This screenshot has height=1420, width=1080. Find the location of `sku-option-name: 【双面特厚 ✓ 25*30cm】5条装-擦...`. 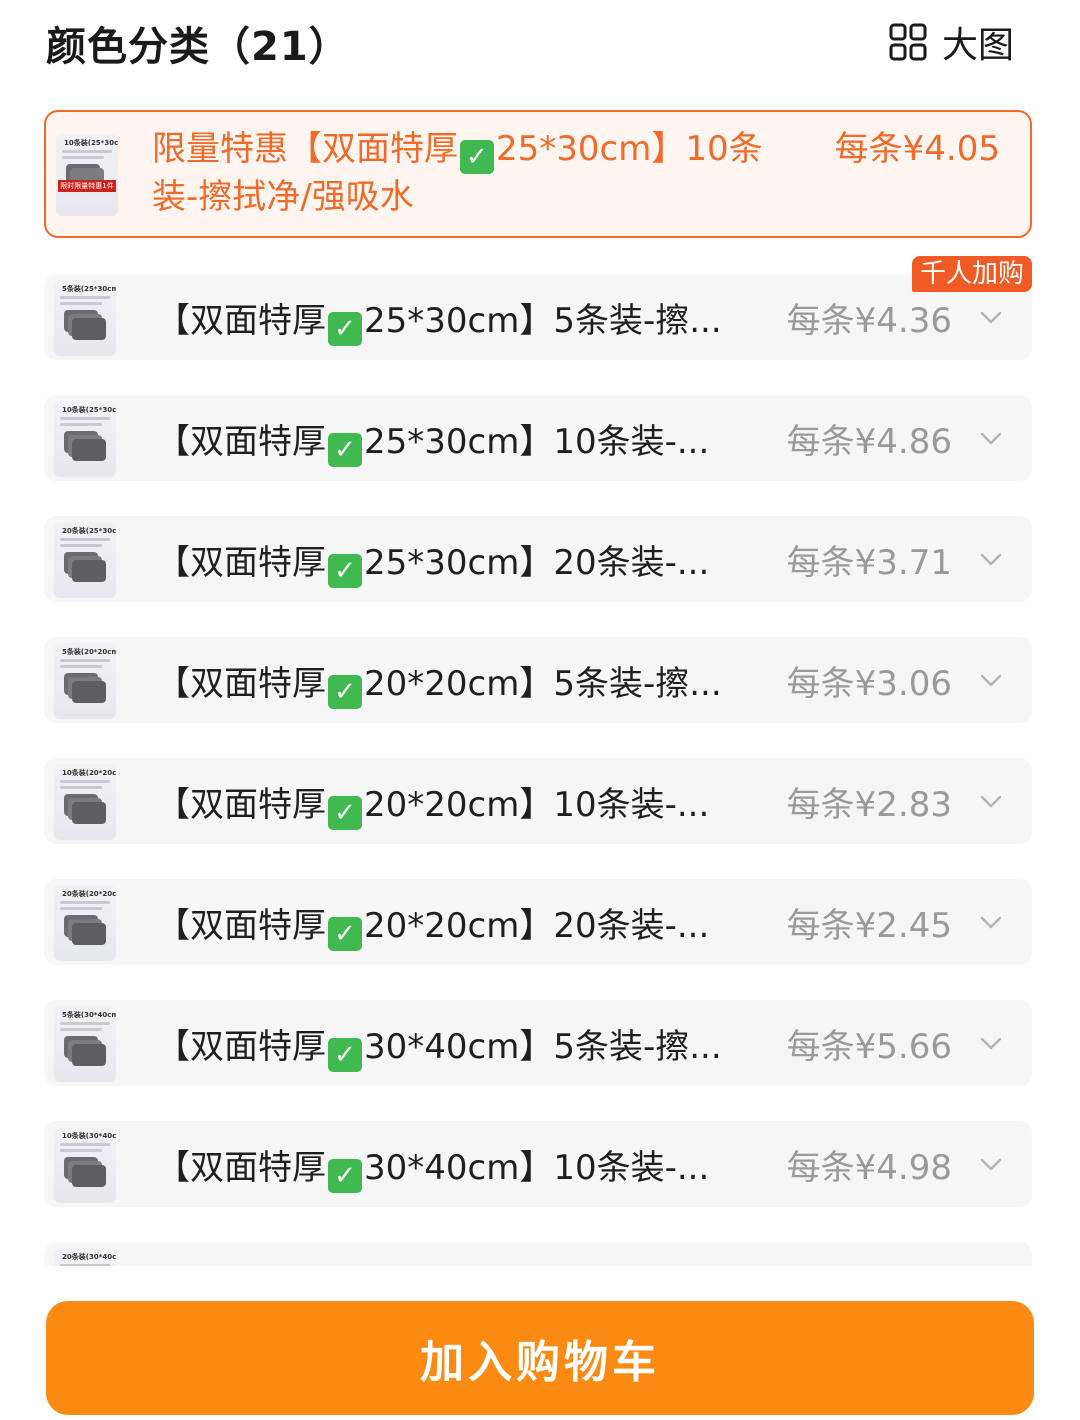

sku-option-name: 【双面特厚 ✓ 25*30cm】5条装-擦... is located at coordinates (439, 323).